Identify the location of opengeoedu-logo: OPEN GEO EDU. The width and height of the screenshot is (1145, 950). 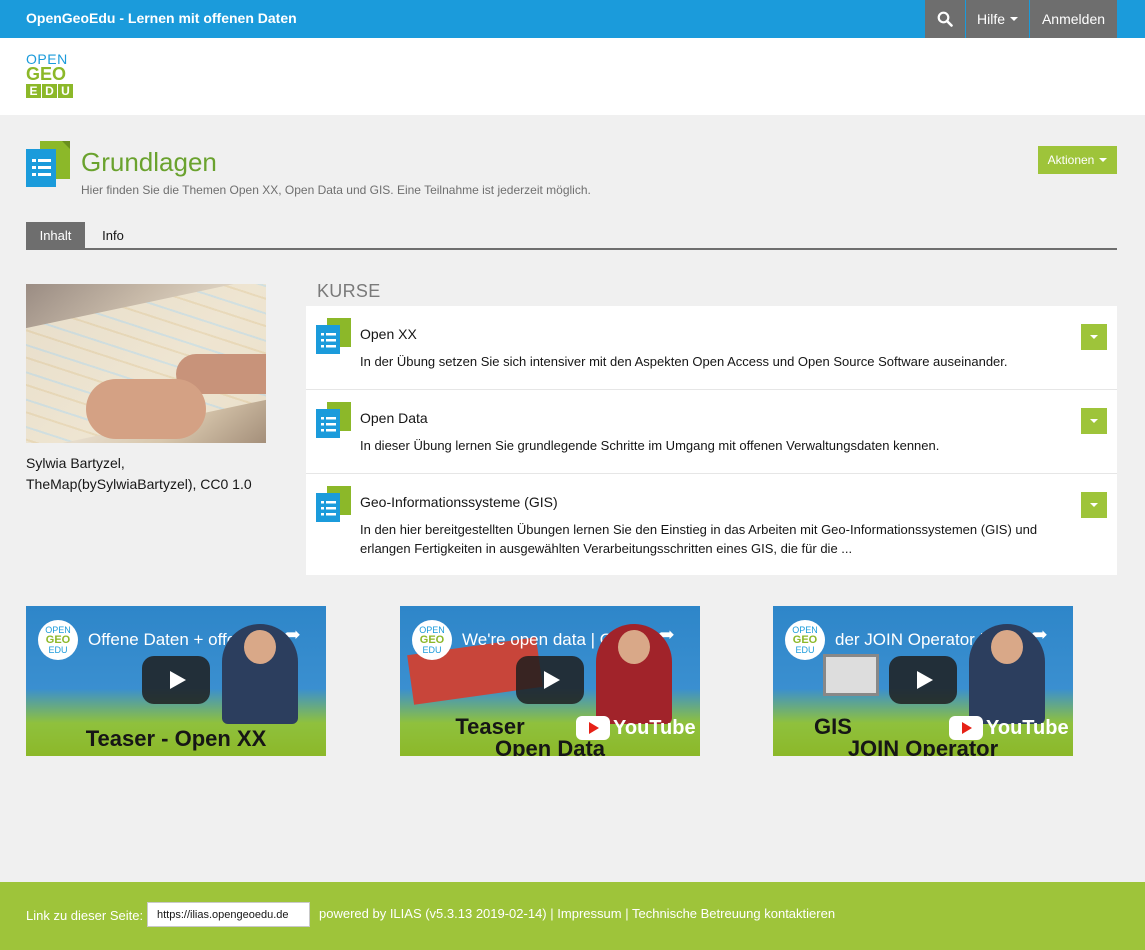
(51, 75).